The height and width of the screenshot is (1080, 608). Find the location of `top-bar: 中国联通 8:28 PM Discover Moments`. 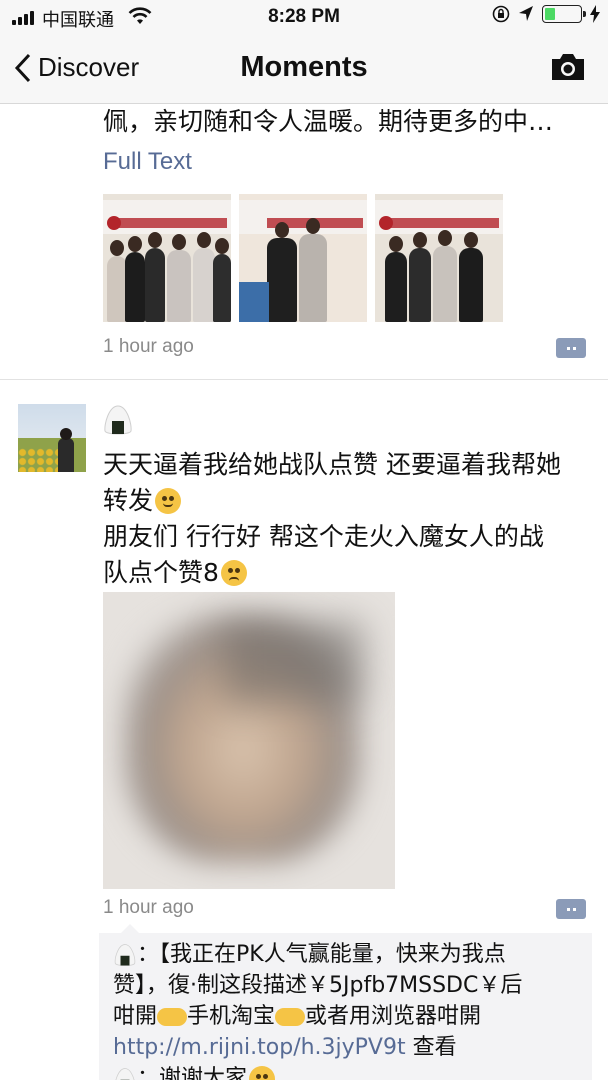

top-bar: 中国联通 8:28 PM Discover Moments is located at coordinates (304, 52).